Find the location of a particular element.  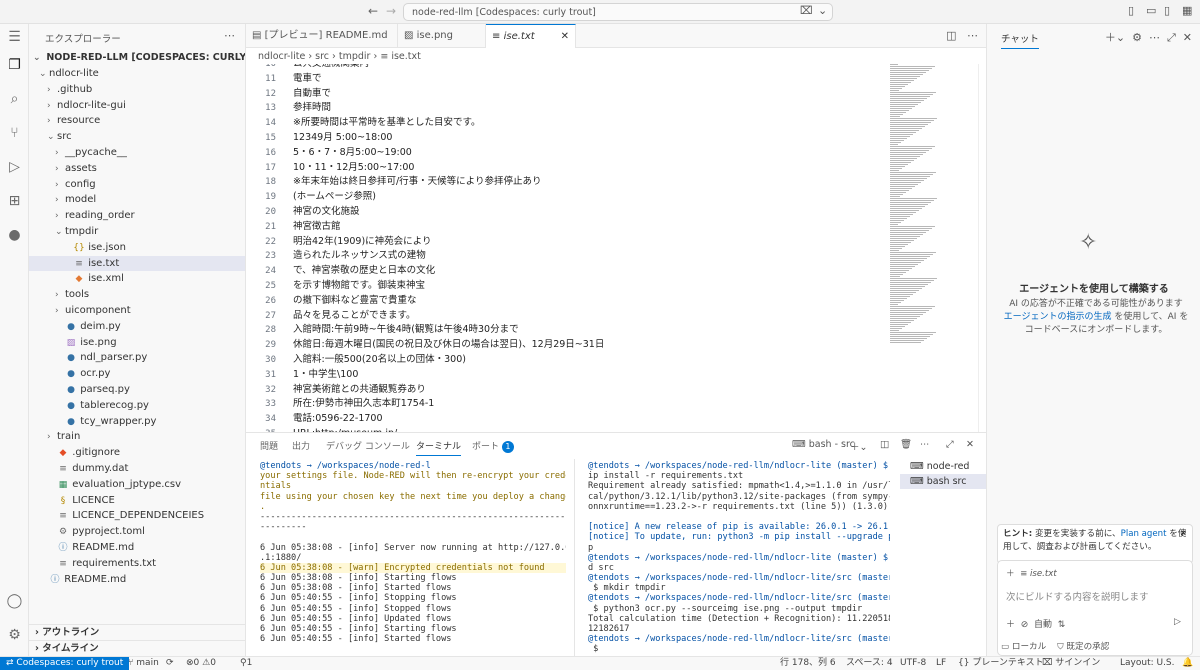

tab-debug-console: デバッグ コンソール is located at coordinates (368, 445).